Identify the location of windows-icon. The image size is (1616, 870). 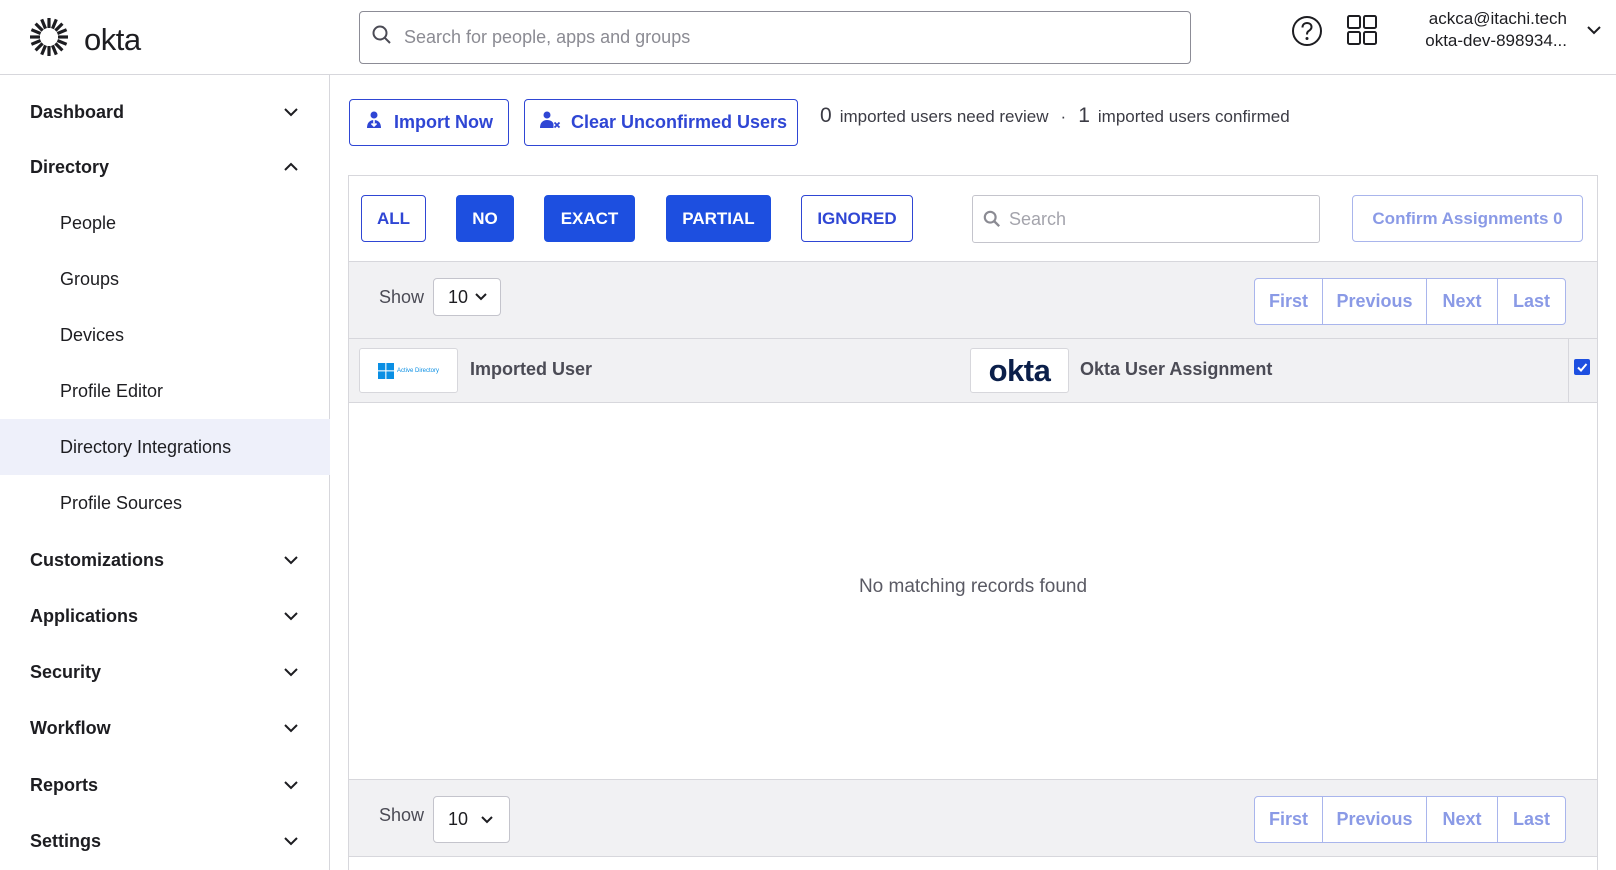
(385, 370).